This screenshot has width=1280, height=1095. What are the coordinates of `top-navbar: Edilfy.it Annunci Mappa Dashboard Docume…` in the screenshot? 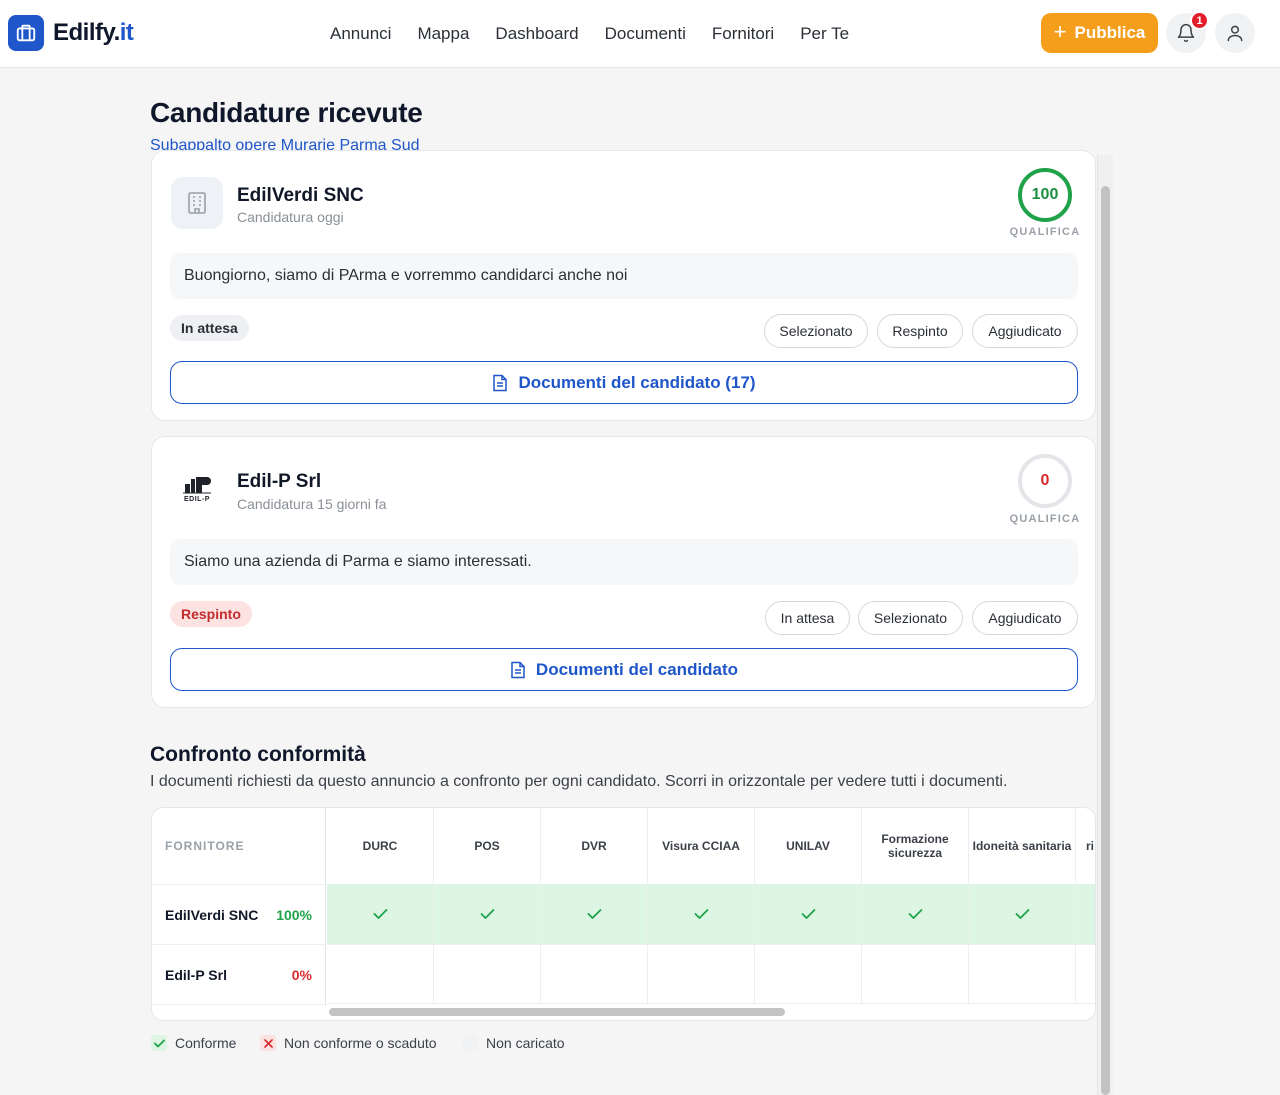 It's located at (640, 34).